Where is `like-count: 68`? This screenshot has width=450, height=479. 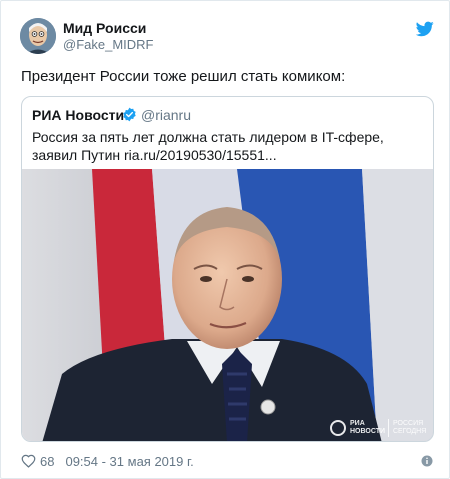 like-count: 68 is located at coordinates (47, 461).